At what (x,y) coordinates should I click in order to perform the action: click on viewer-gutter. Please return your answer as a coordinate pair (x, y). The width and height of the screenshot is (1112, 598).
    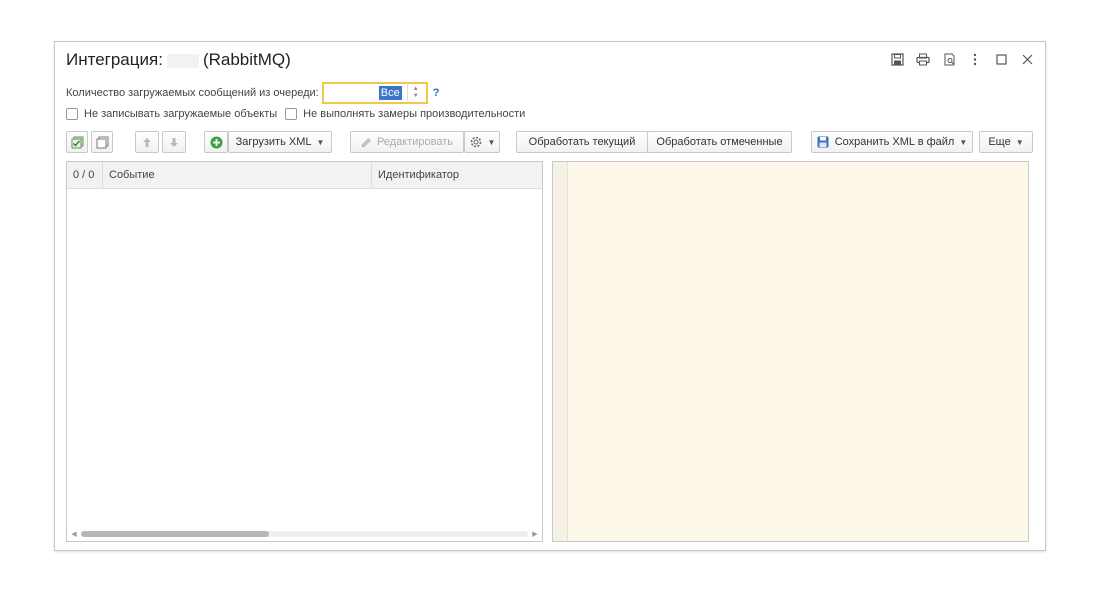
    Looking at the image, I should click on (560, 351).